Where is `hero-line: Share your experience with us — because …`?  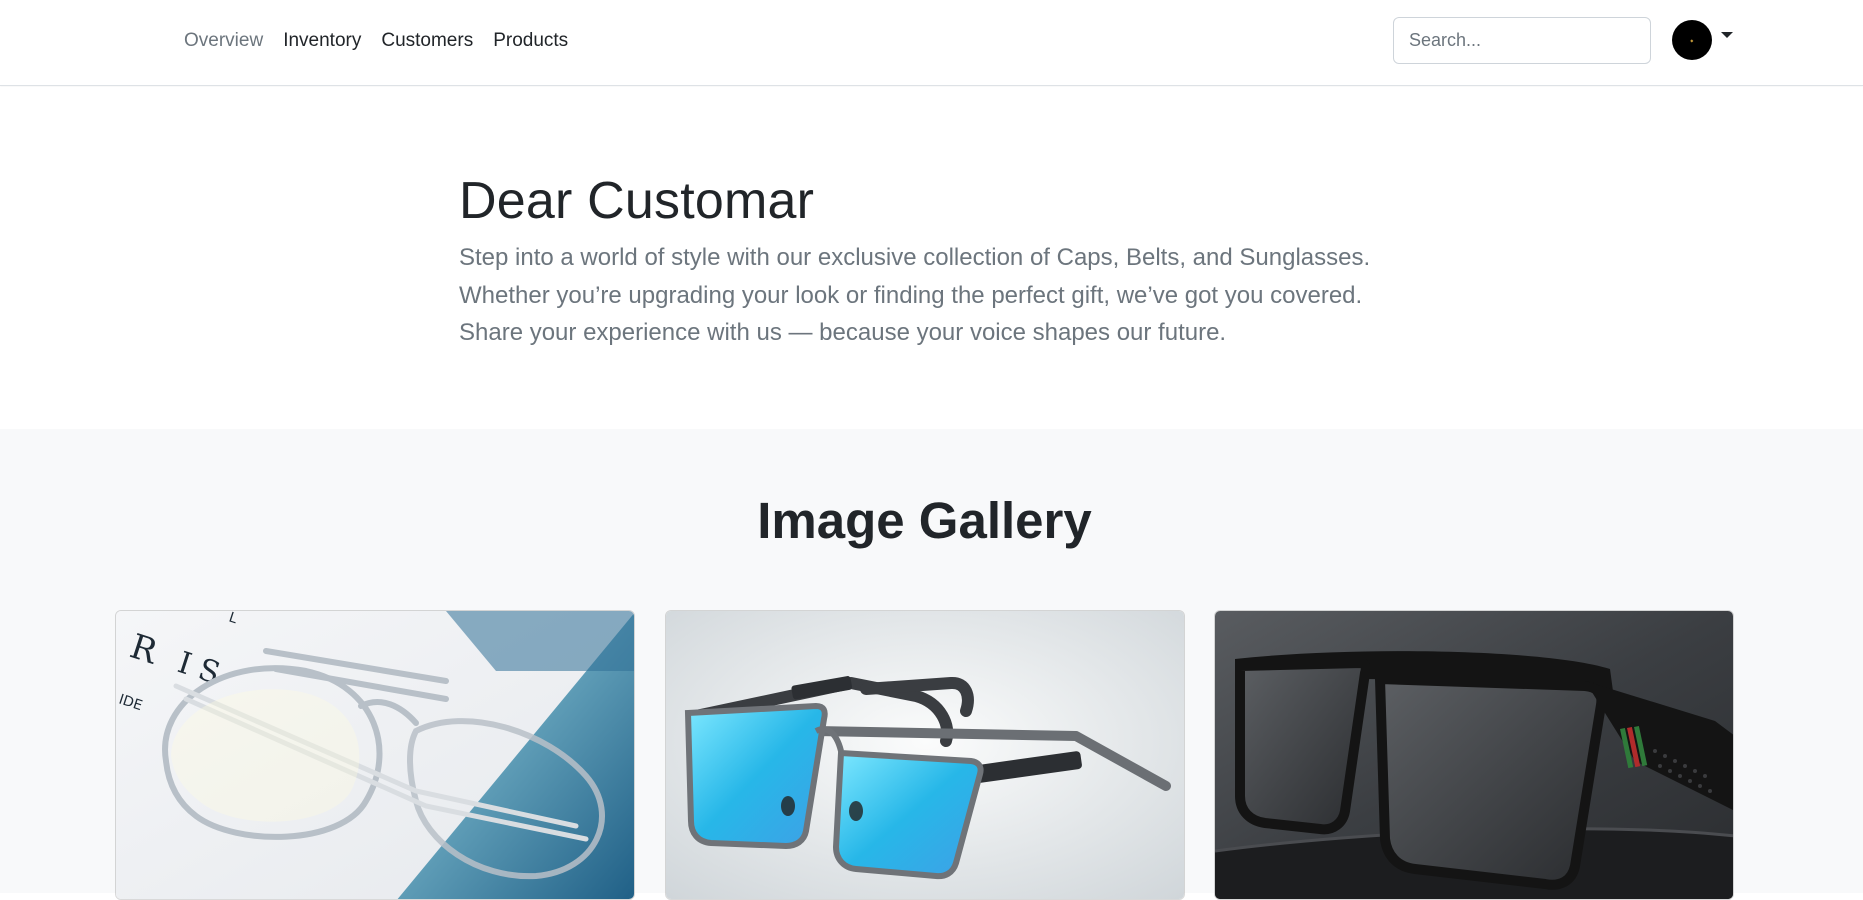 hero-line: Share your experience with us — because … is located at coordinates (843, 332).